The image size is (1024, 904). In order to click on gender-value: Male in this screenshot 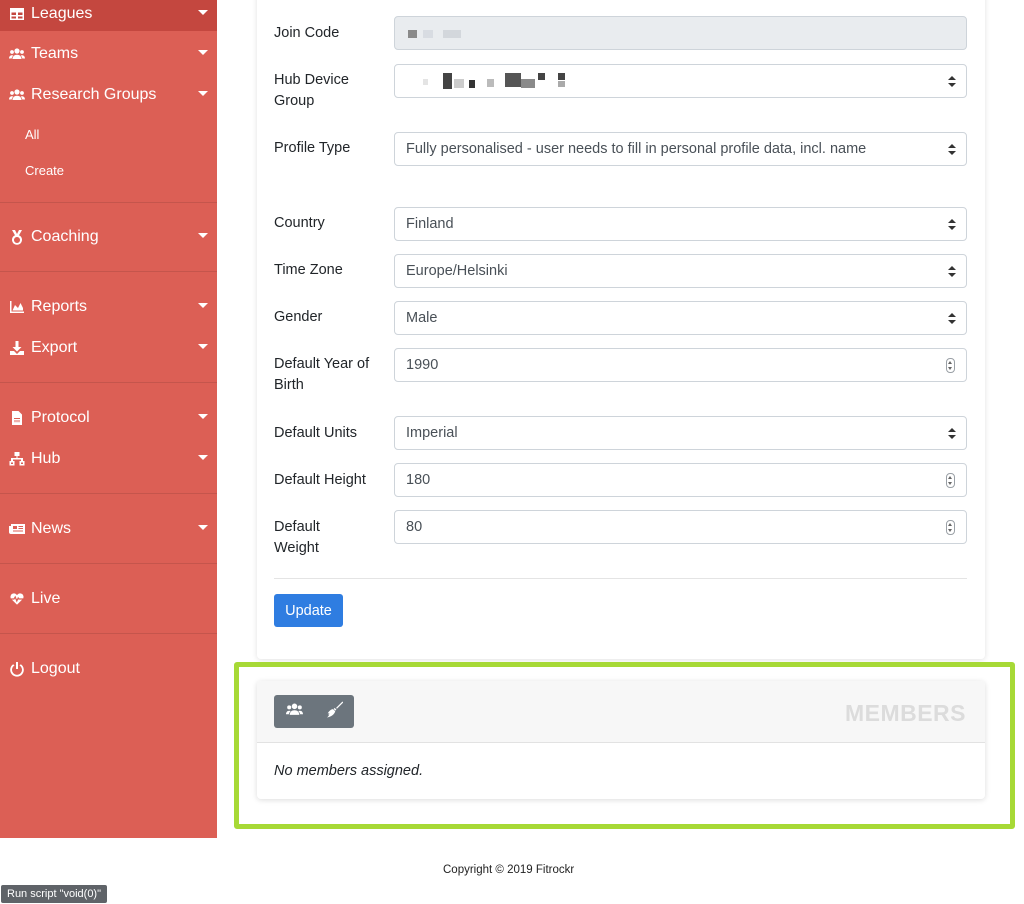, I will do `click(422, 318)`.